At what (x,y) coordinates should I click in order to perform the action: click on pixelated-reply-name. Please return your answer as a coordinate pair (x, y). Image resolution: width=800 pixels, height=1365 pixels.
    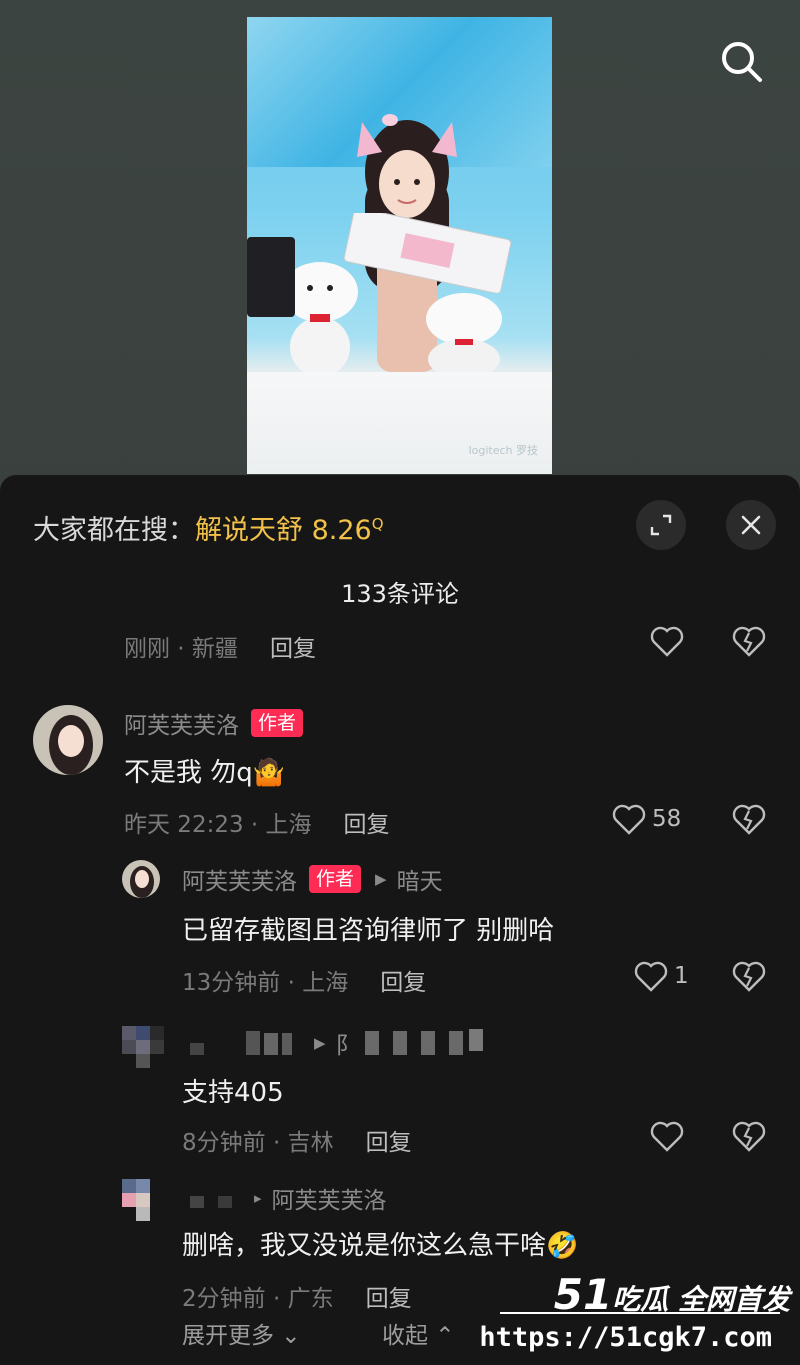
    Looking at the image, I should click on (423, 1042).